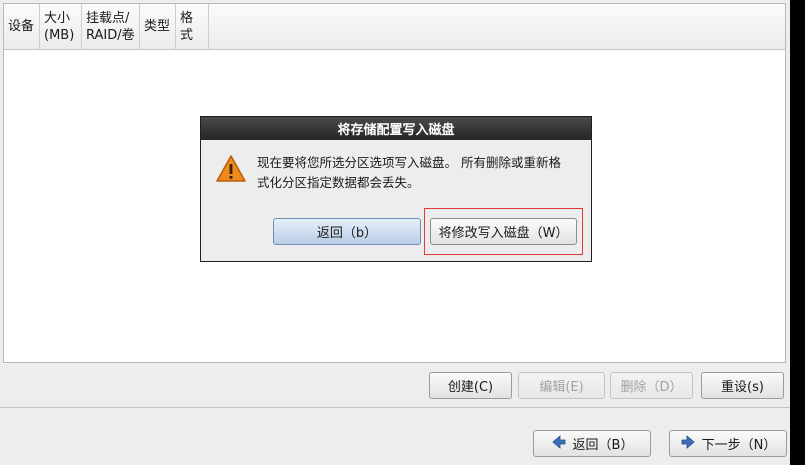  Describe the element at coordinates (395, 407) in the screenshot. I see `separator` at that location.